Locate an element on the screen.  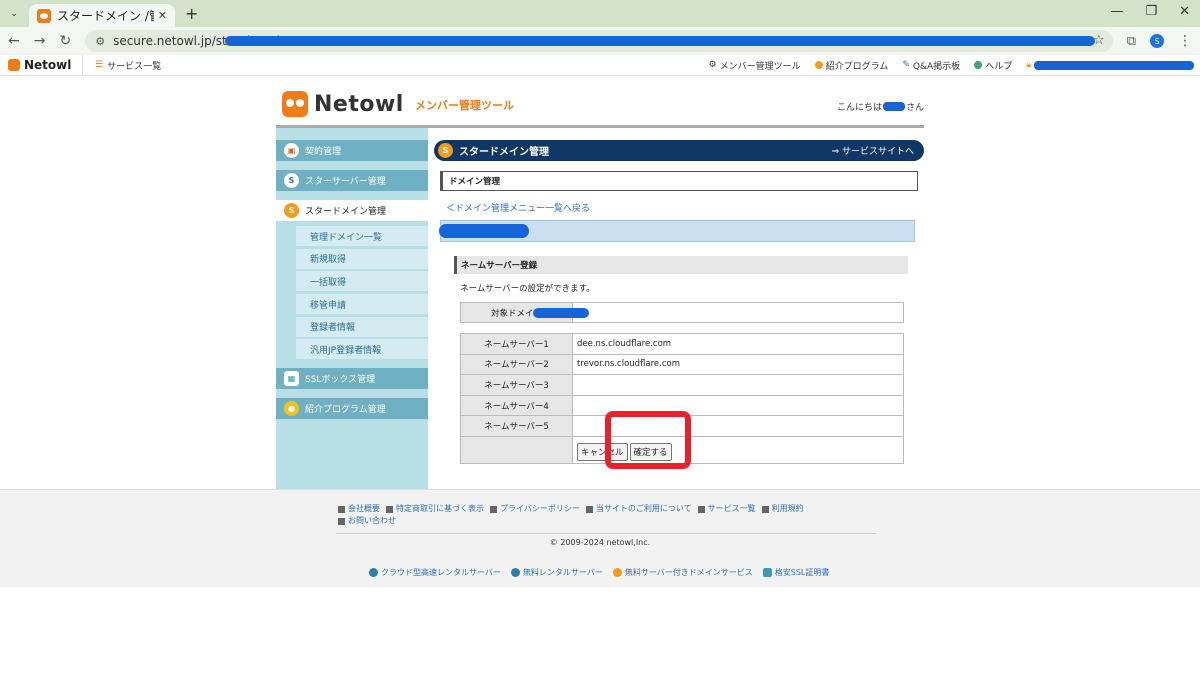
sidebar-subitems: 管理ドメイン一覧 新規取得 一括取得 移管申請 登録者情報 汎用JP登録者情報 is located at coordinates (352, 290).